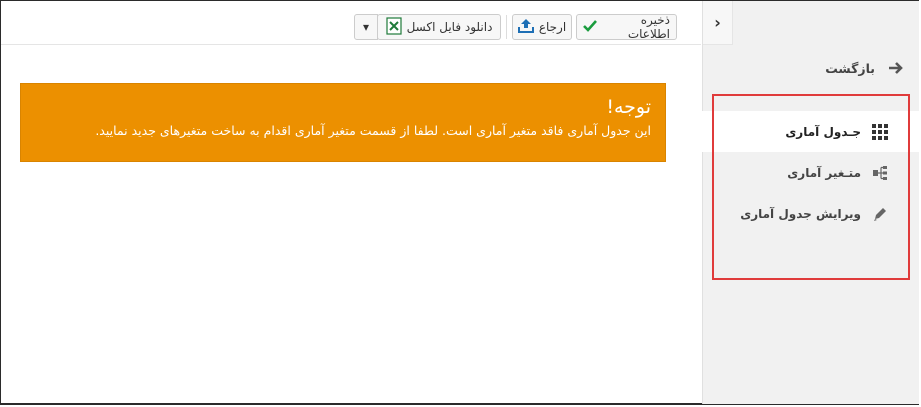 This screenshot has height=407, width=921. What do you see at coordinates (880, 214) in the screenshot?
I see `pencil-icon` at bounding box center [880, 214].